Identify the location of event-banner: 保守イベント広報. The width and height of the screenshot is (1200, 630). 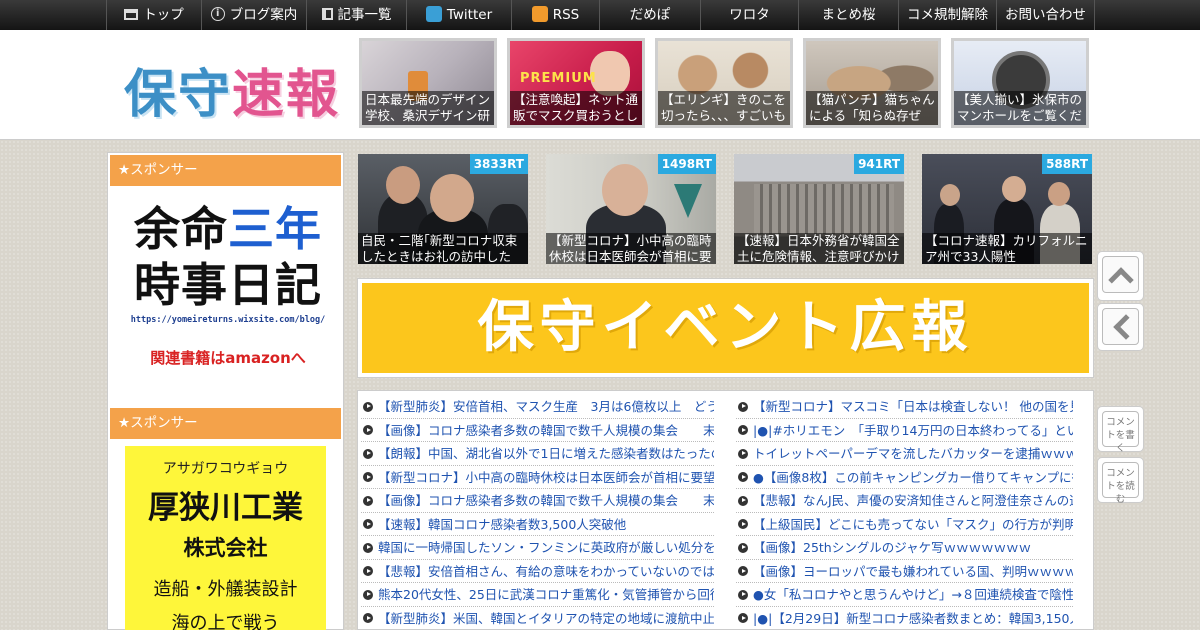
(725, 328).